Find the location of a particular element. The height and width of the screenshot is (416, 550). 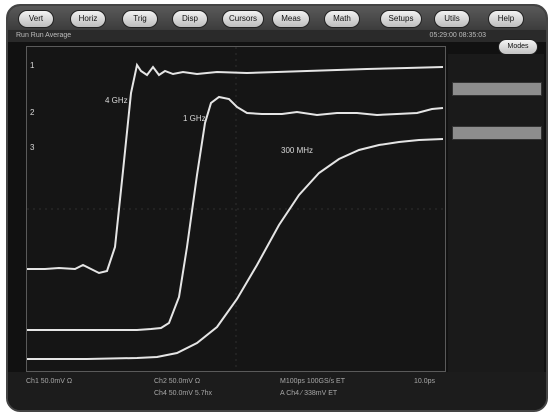

menu-utils-button: Utils is located at coordinates (452, 19).